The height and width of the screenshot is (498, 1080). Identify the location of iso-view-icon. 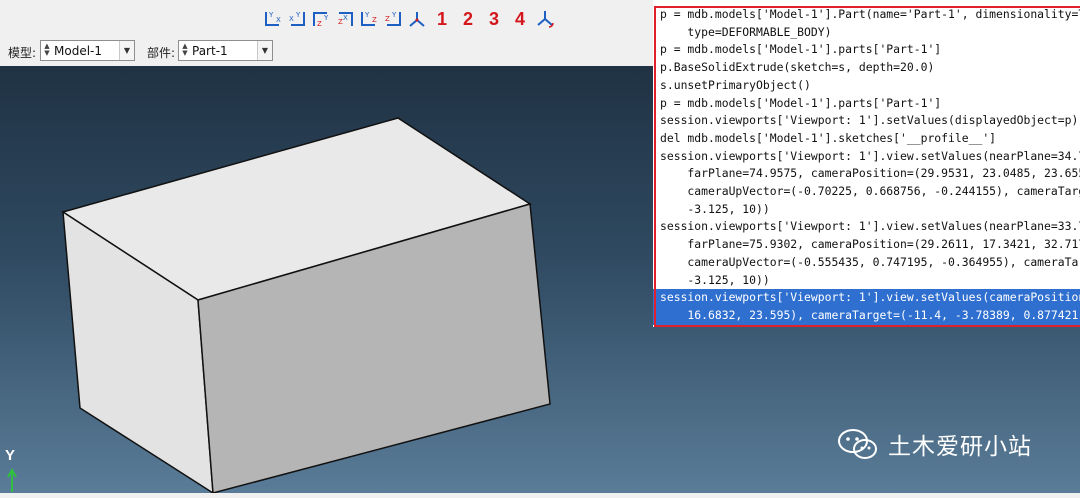
(417, 19).